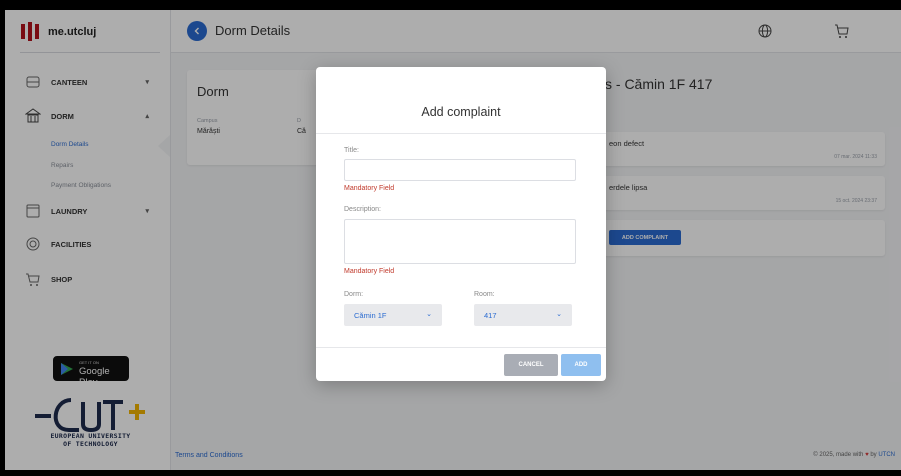 The height and width of the screenshot is (476, 901). What do you see at coordinates (370, 315) in the screenshot?
I see `dorm-select-value: Cămin 1F` at bounding box center [370, 315].